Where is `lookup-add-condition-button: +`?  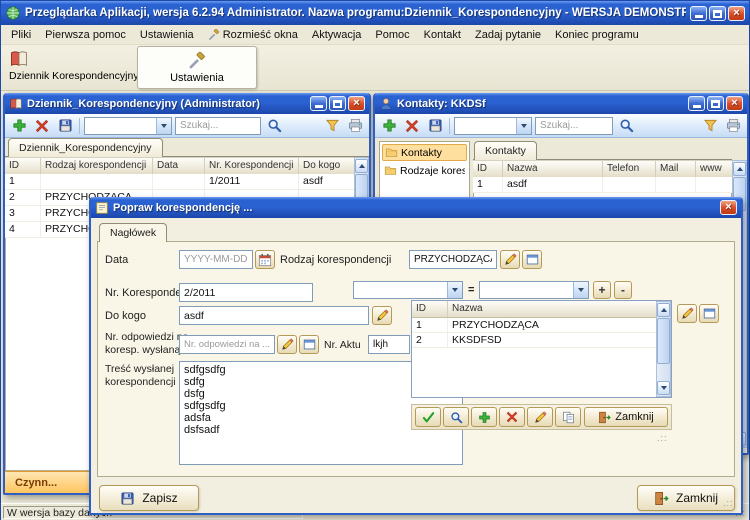 lookup-add-condition-button: + is located at coordinates (602, 290).